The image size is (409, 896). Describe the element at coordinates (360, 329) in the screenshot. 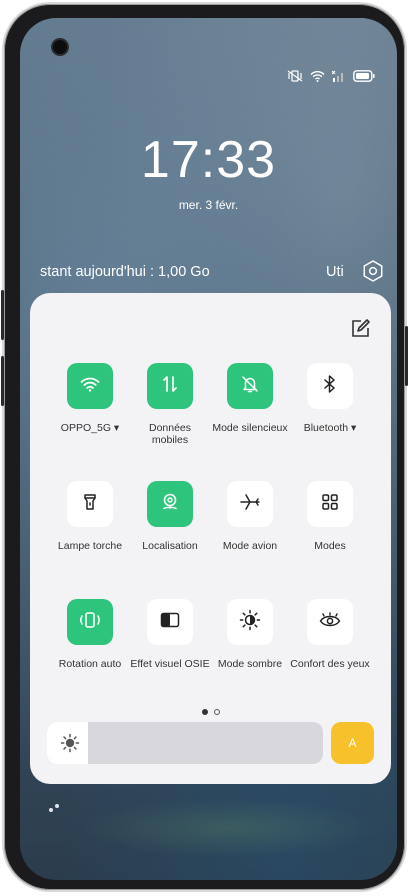

I see `edit-icon` at that location.